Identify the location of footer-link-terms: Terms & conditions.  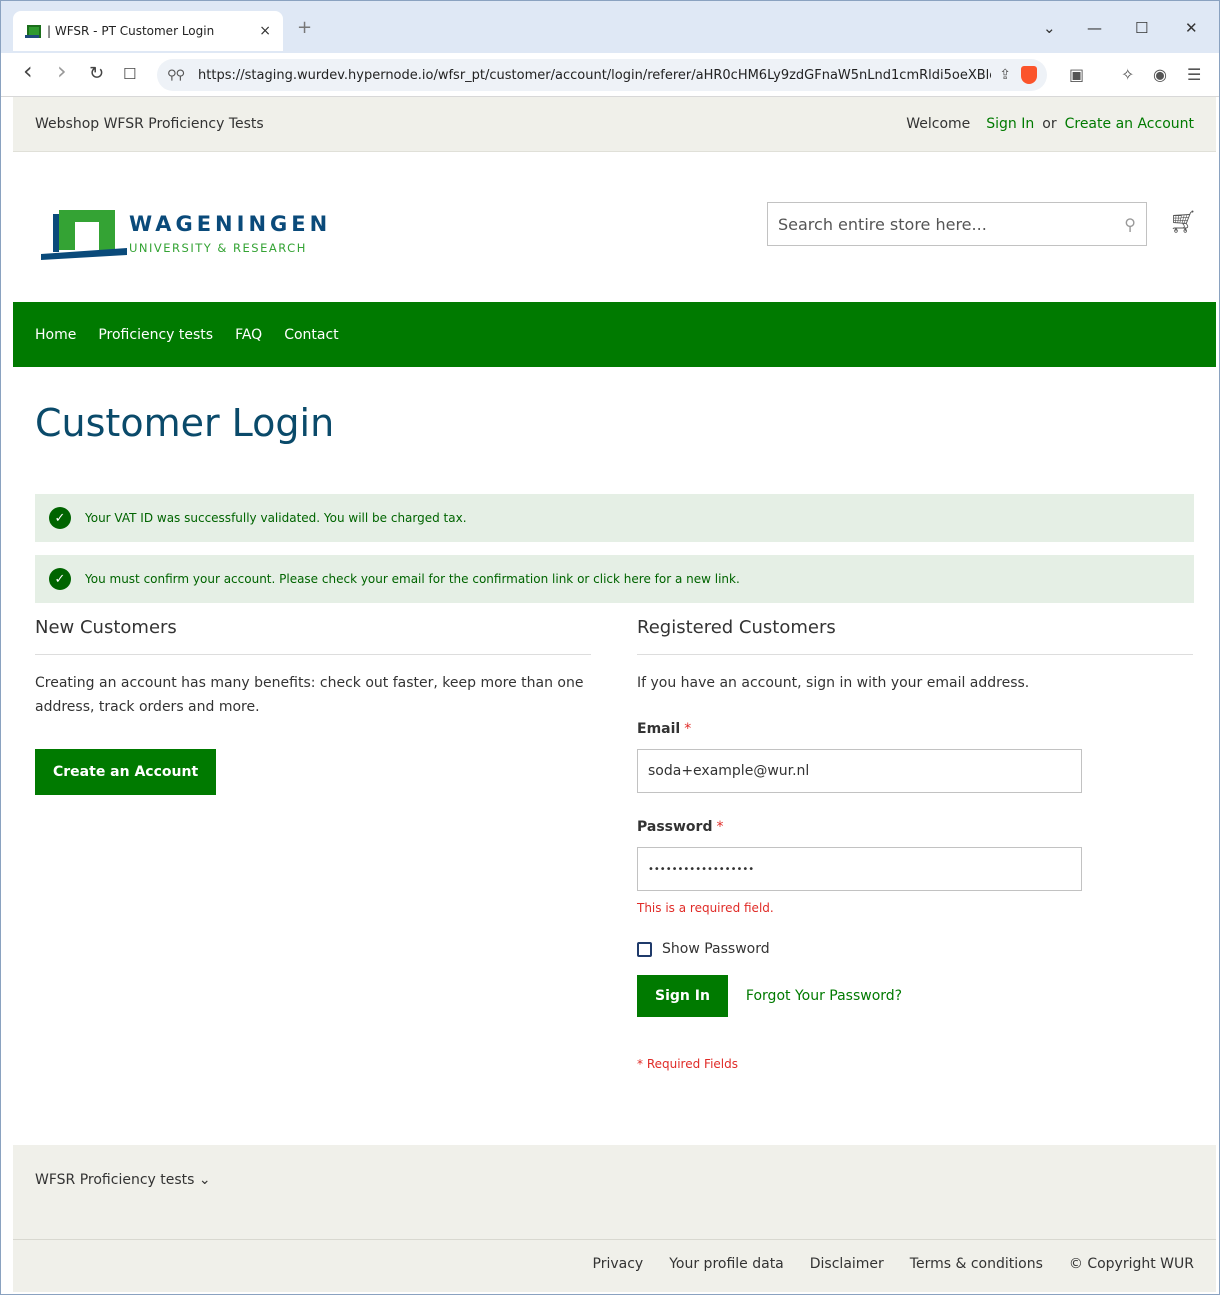
(976, 1264).